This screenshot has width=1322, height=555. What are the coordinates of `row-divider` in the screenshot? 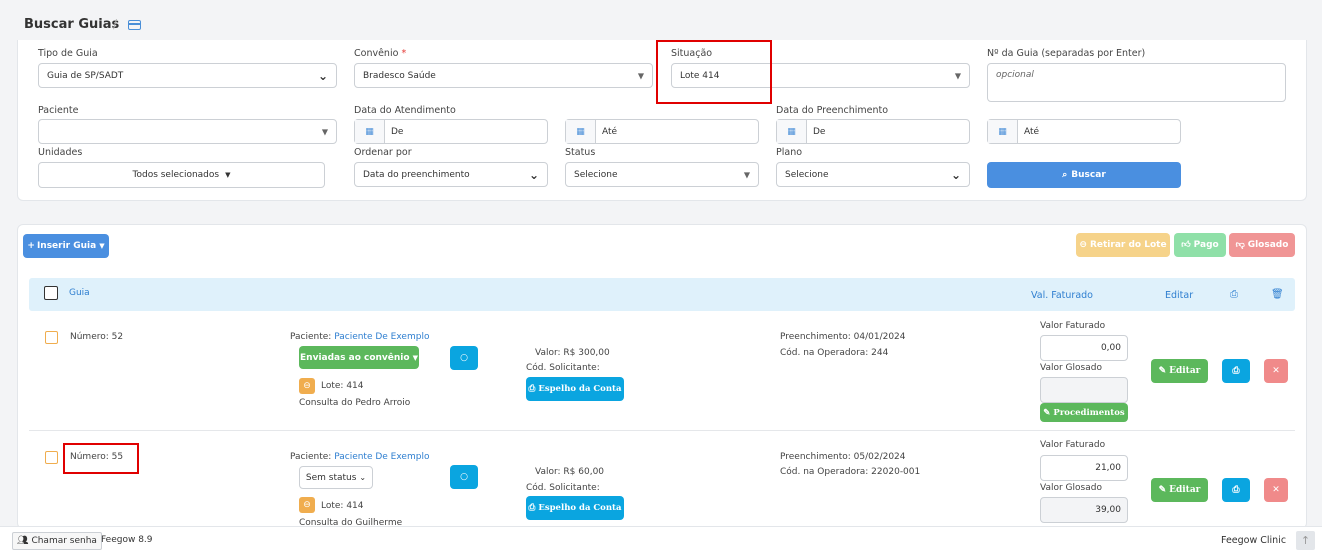 It's located at (662, 430).